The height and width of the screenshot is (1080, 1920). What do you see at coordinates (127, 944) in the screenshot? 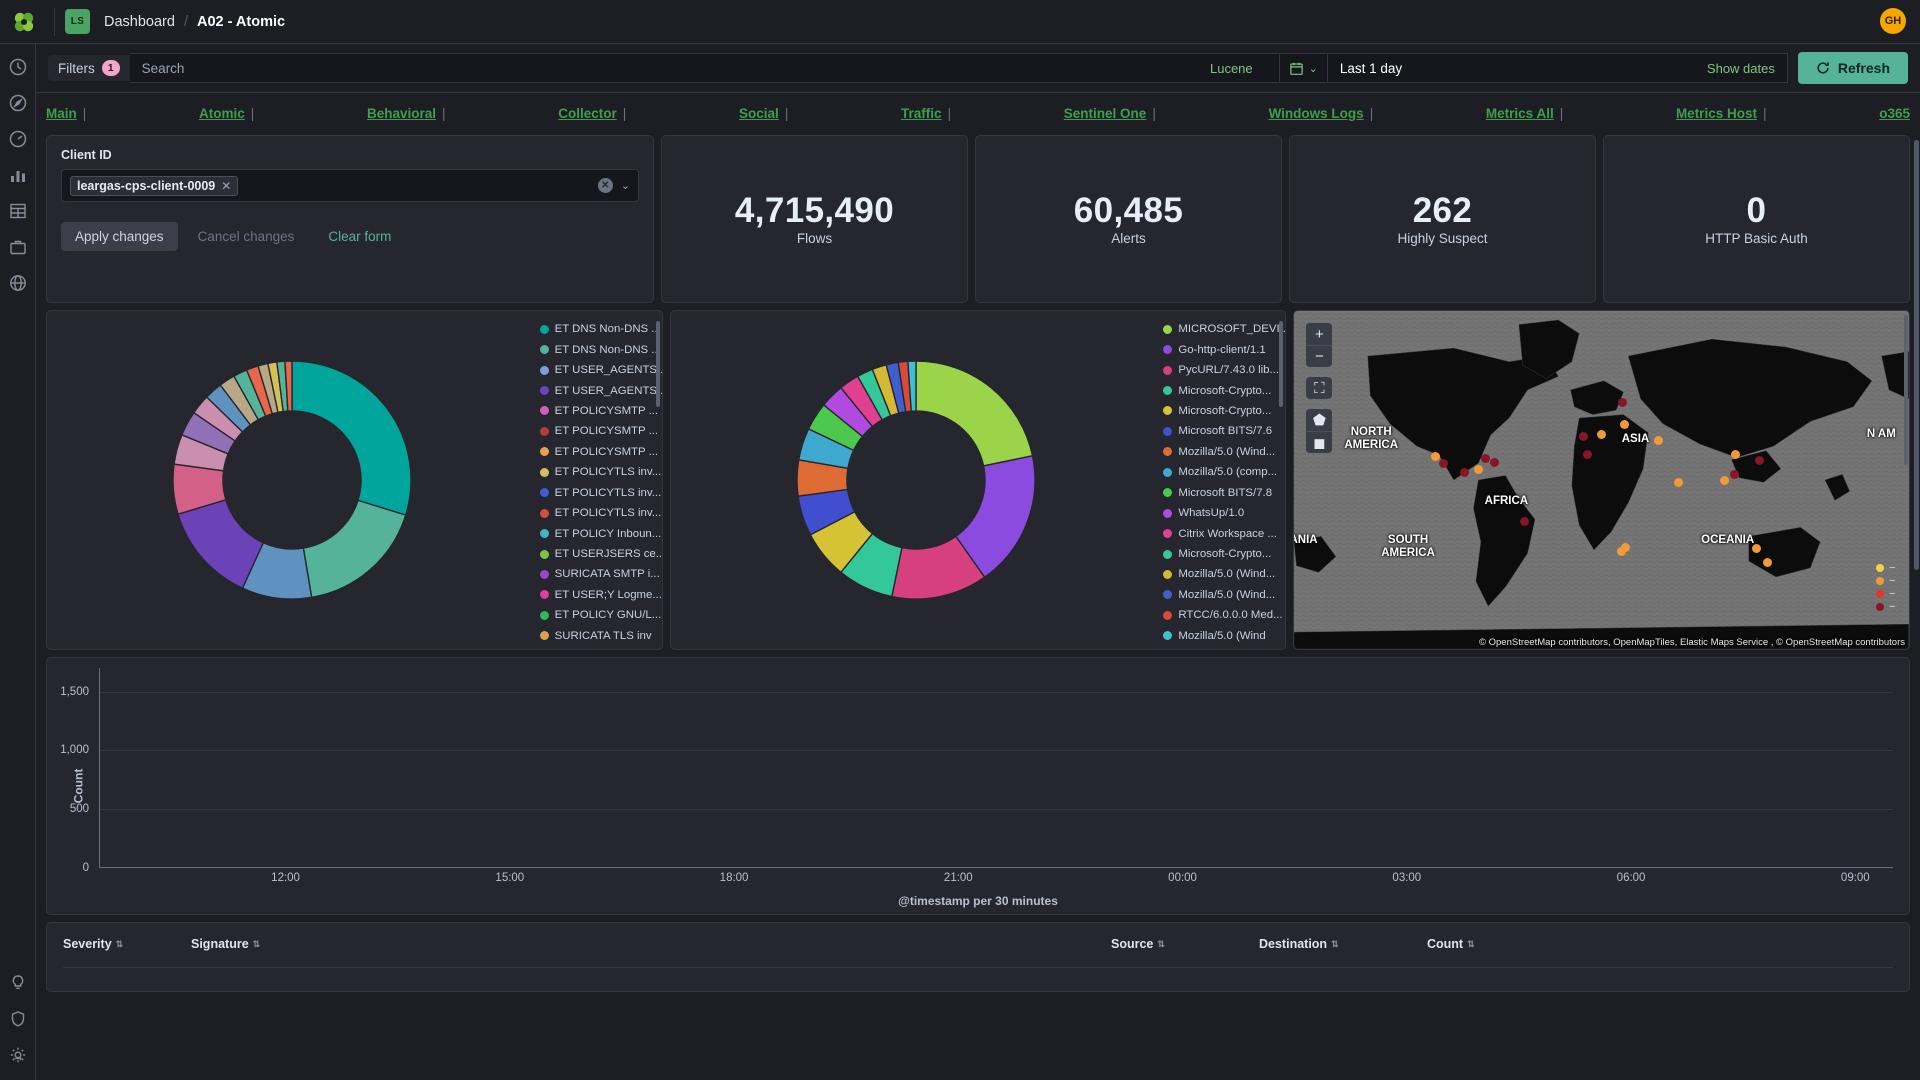
I see `table-column-header-severity: Severity ⇅` at bounding box center [127, 944].